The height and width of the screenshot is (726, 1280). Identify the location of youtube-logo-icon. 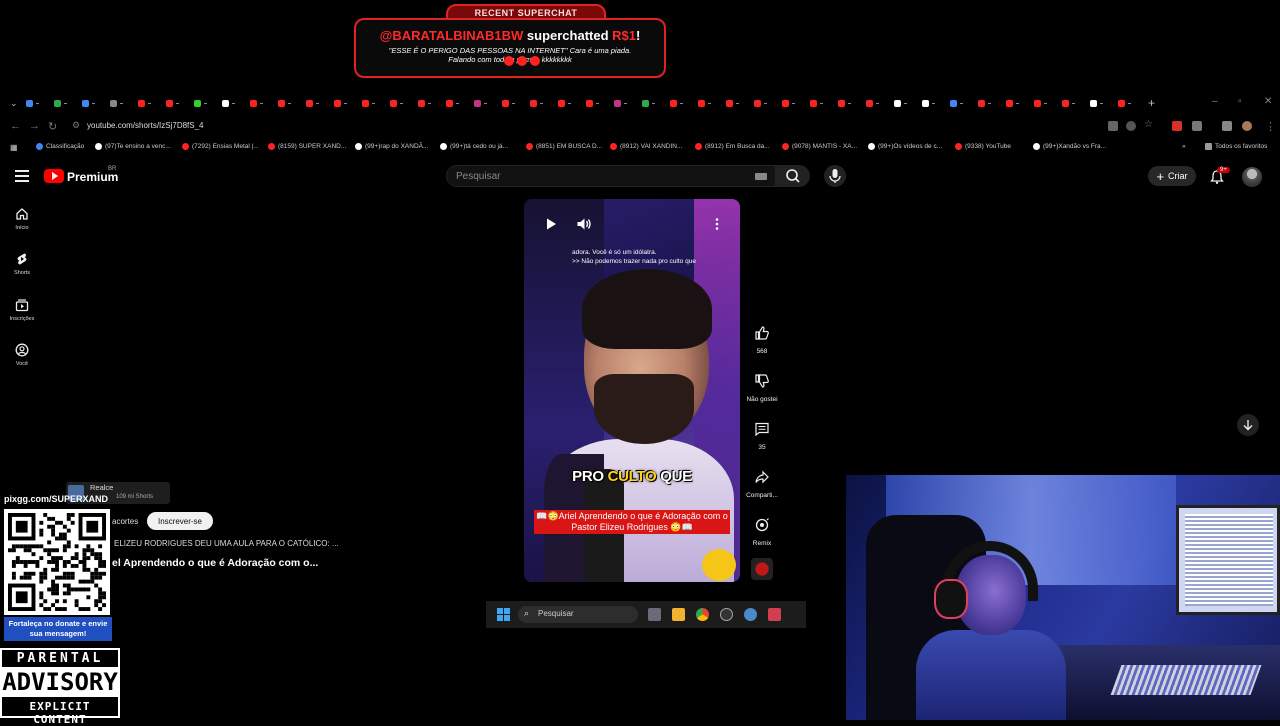
(54, 176).